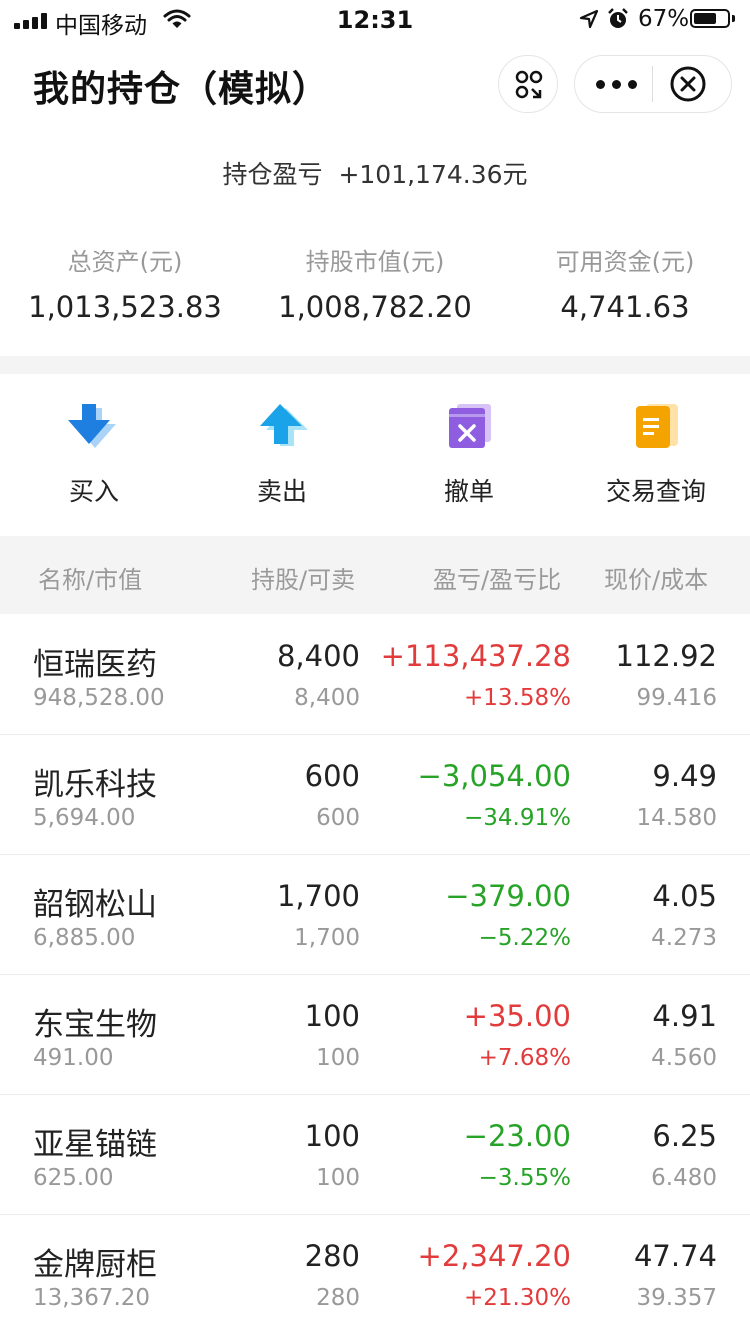 The image size is (750, 1335). What do you see at coordinates (617, 85) in the screenshot?
I see `more-icon` at bounding box center [617, 85].